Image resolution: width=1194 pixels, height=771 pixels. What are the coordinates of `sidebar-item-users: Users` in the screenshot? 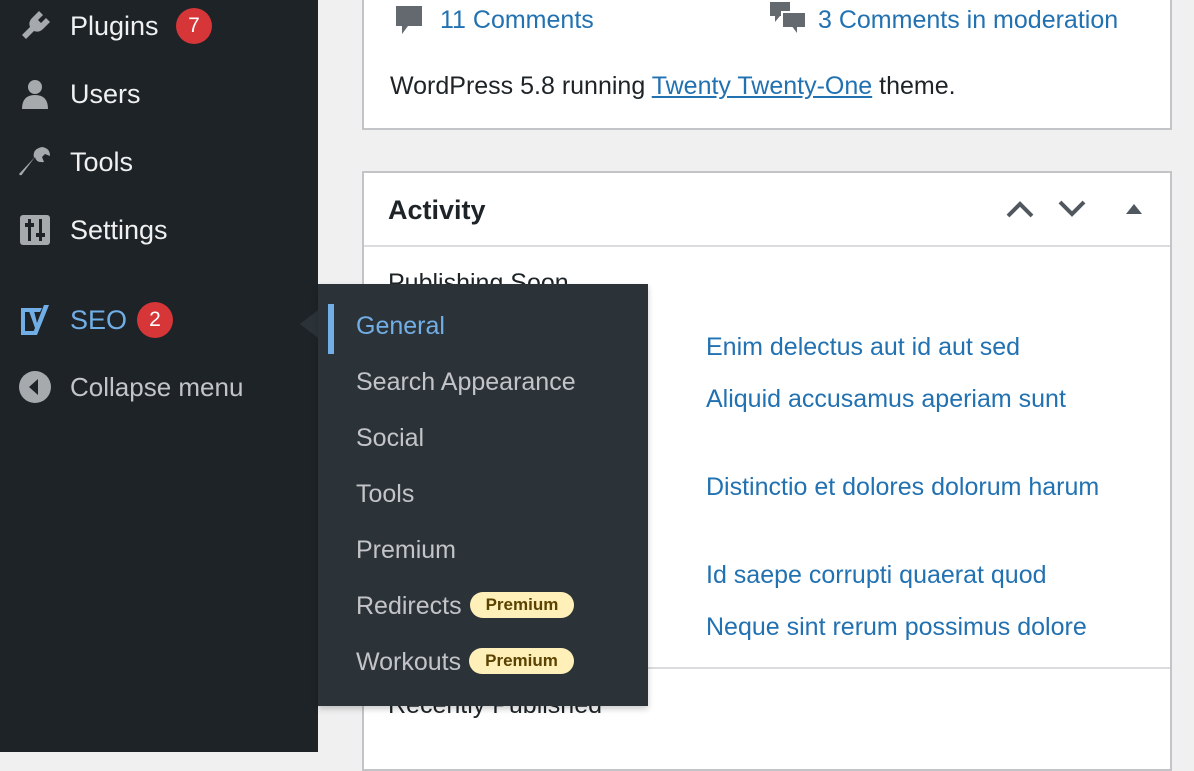 It's located at (159, 94).